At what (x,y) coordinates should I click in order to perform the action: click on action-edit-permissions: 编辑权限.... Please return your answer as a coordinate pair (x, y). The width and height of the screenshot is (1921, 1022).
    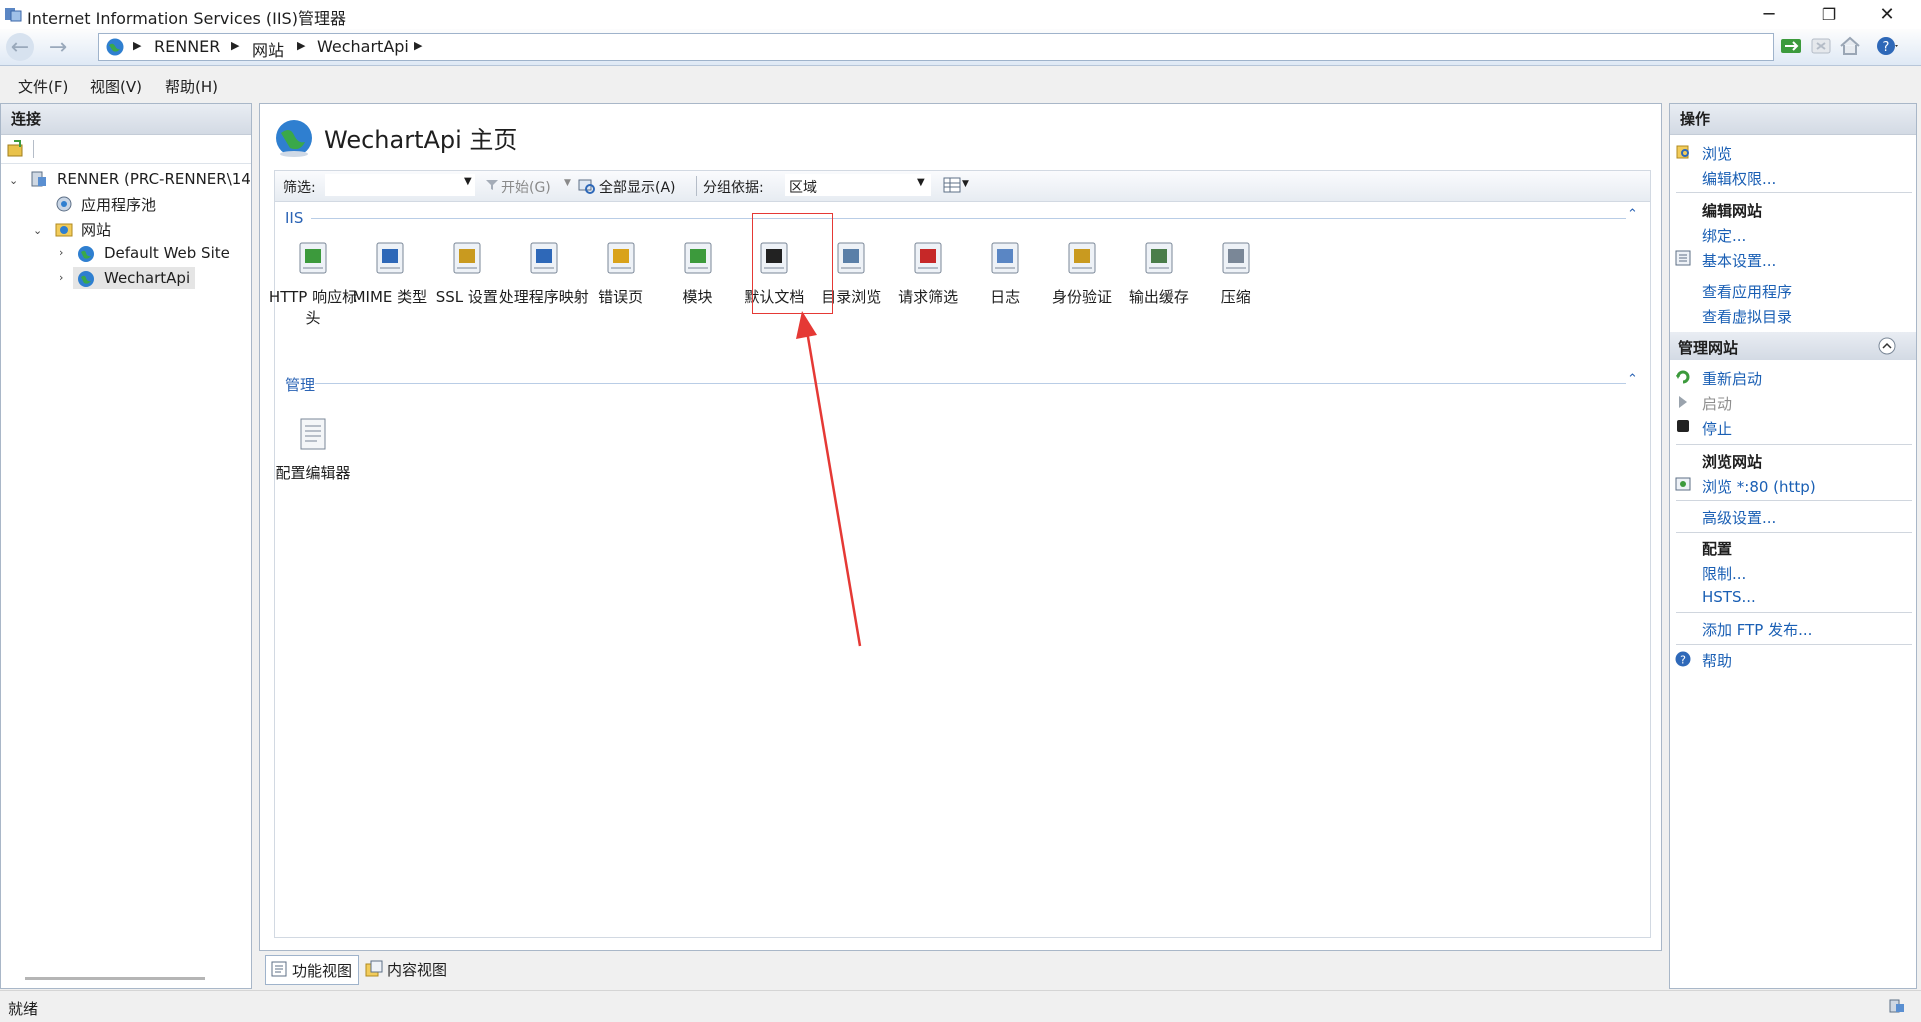
    Looking at the image, I should click on (1739, 178).